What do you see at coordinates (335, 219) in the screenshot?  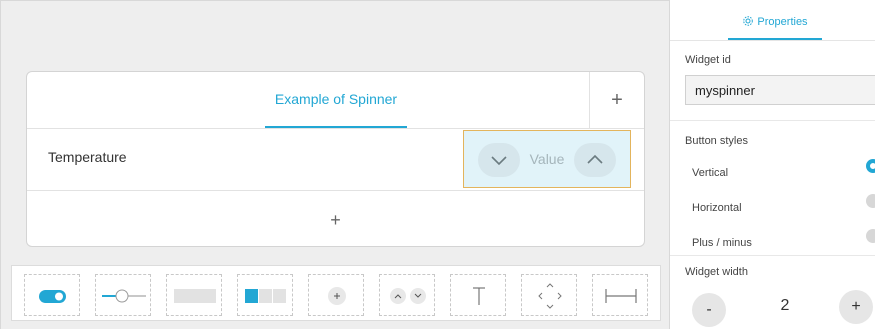 I see `add-row-button: +` at bounding box center [335, 219].